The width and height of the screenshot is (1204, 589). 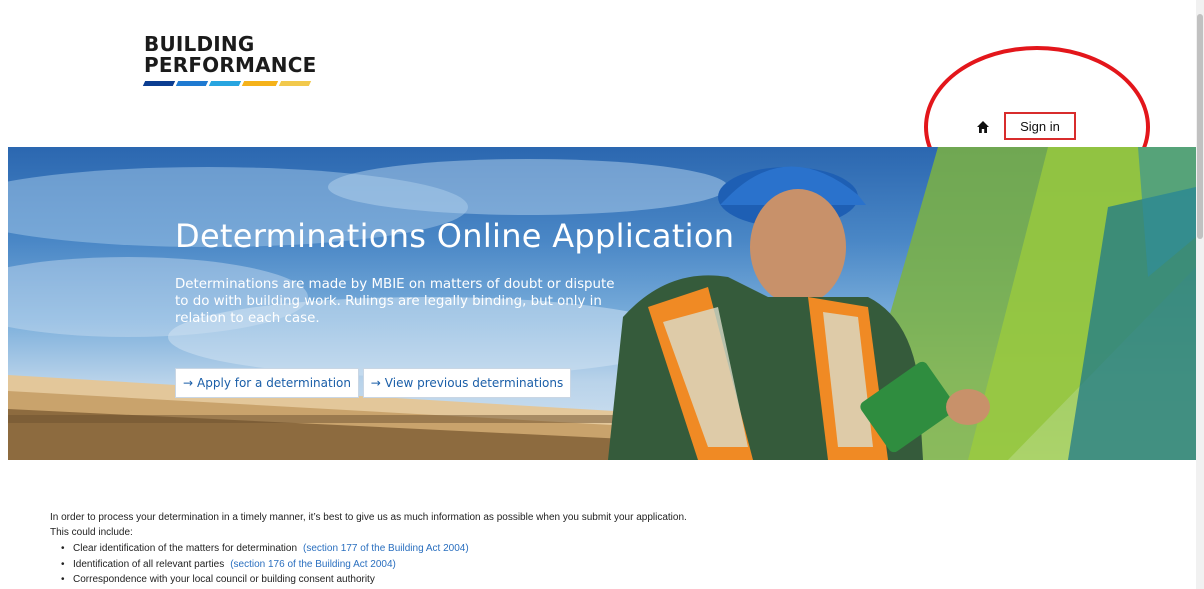 What do you see at coordinates (199, 44) in the screenshot?
I see `logo-line-1: BUILDING` at bounding box center [199, 44].